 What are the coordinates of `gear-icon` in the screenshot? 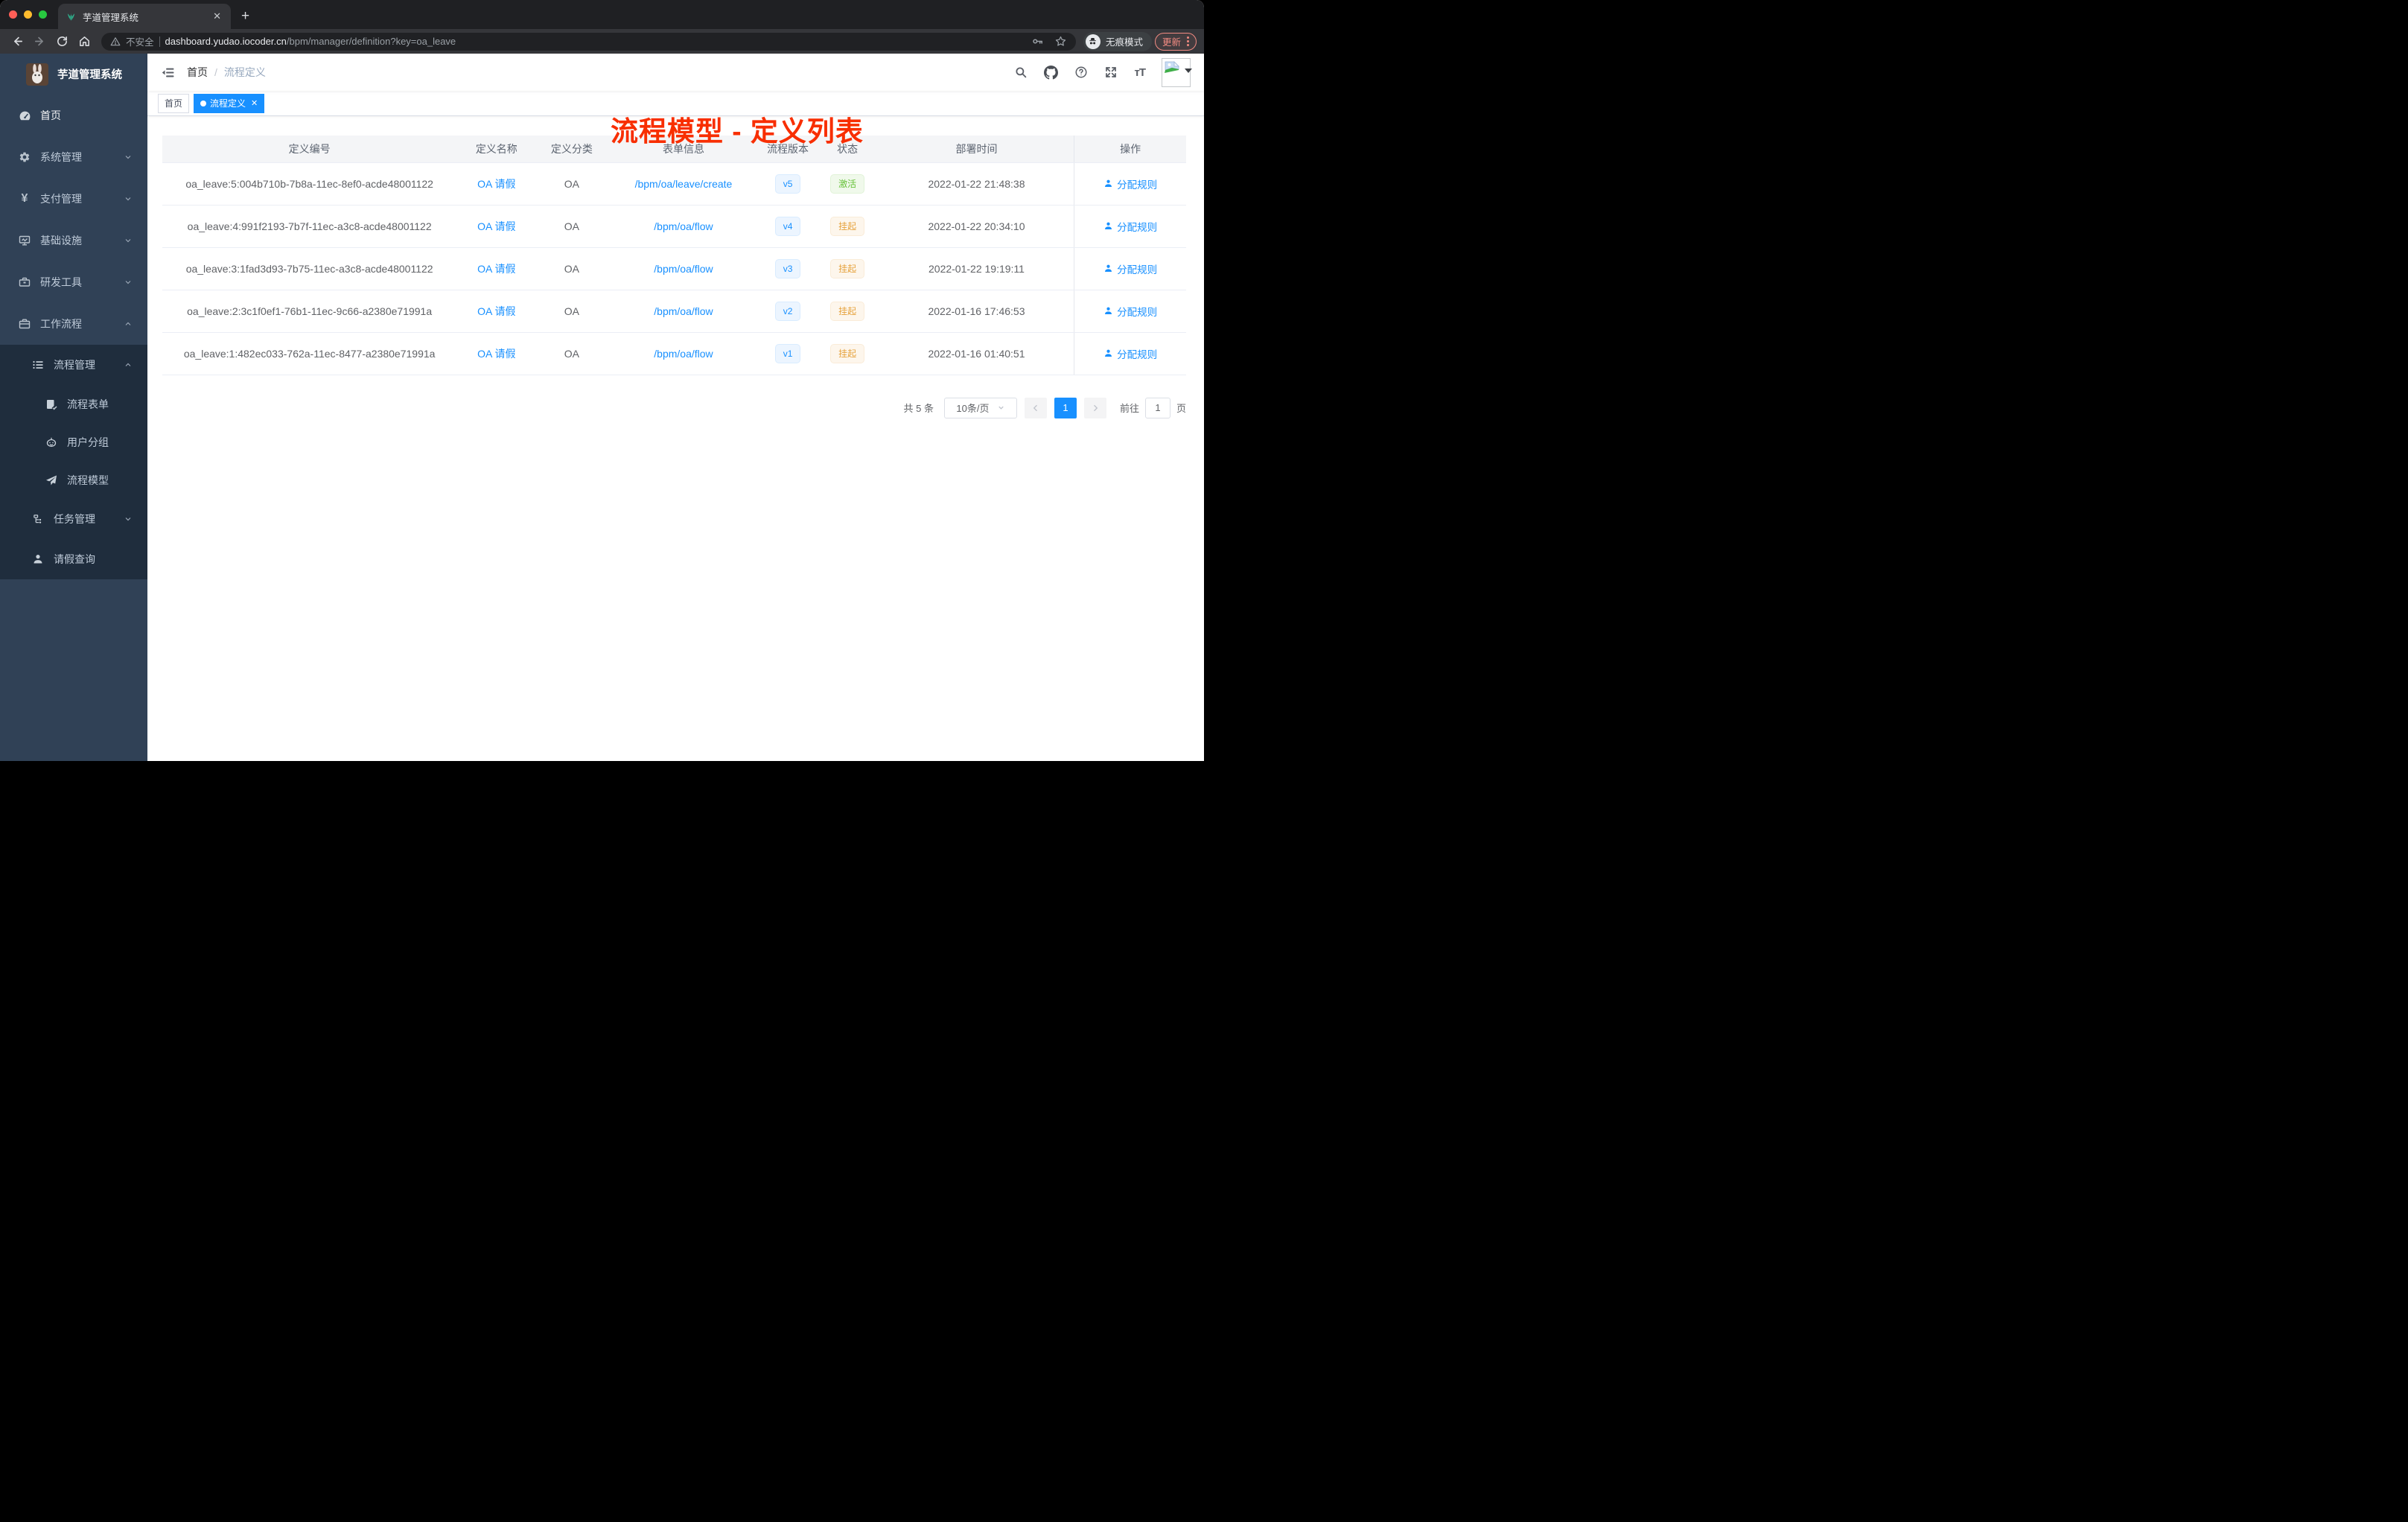 It's located at (24, 157).